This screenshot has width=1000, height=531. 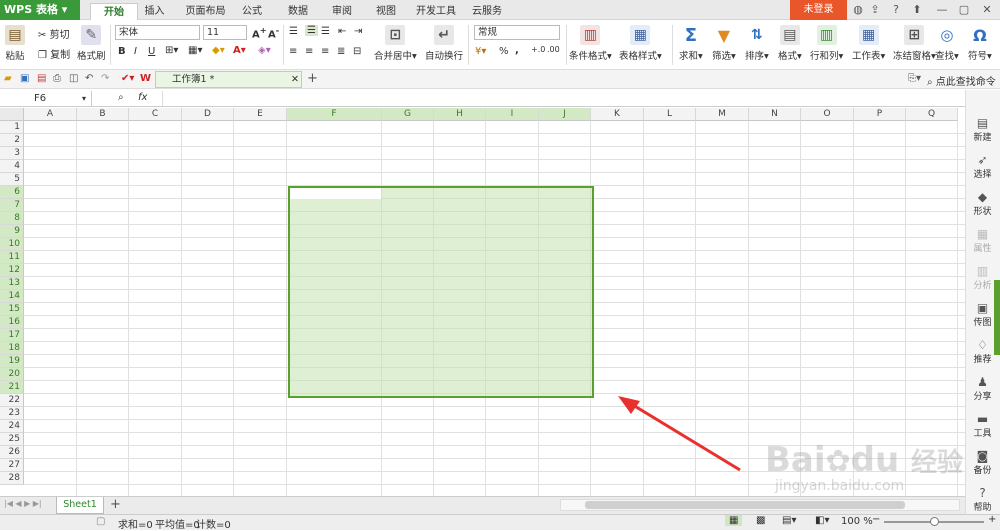 What do you see at coordinates (12, 153) in the screenshot?
I see `row-header-3: 3` at bounding box center [12, 153].